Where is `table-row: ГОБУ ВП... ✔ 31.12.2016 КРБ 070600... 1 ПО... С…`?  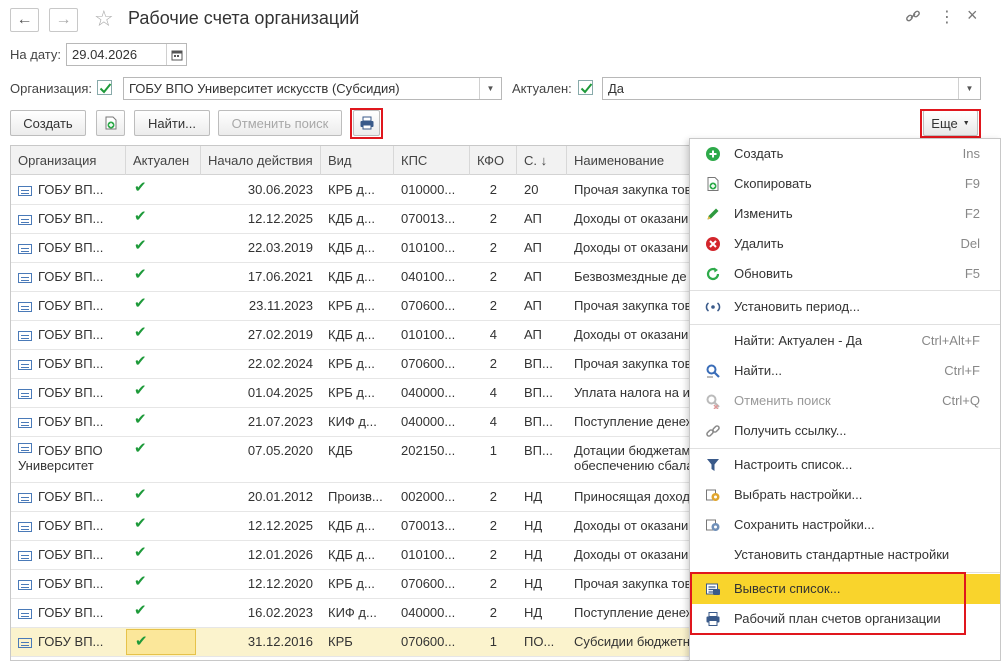 table-row: ГОБУ ВП... ✔ 31.12.2016 КРБ 070600... 1 ПО... С… is located at coordinates (355, 642).